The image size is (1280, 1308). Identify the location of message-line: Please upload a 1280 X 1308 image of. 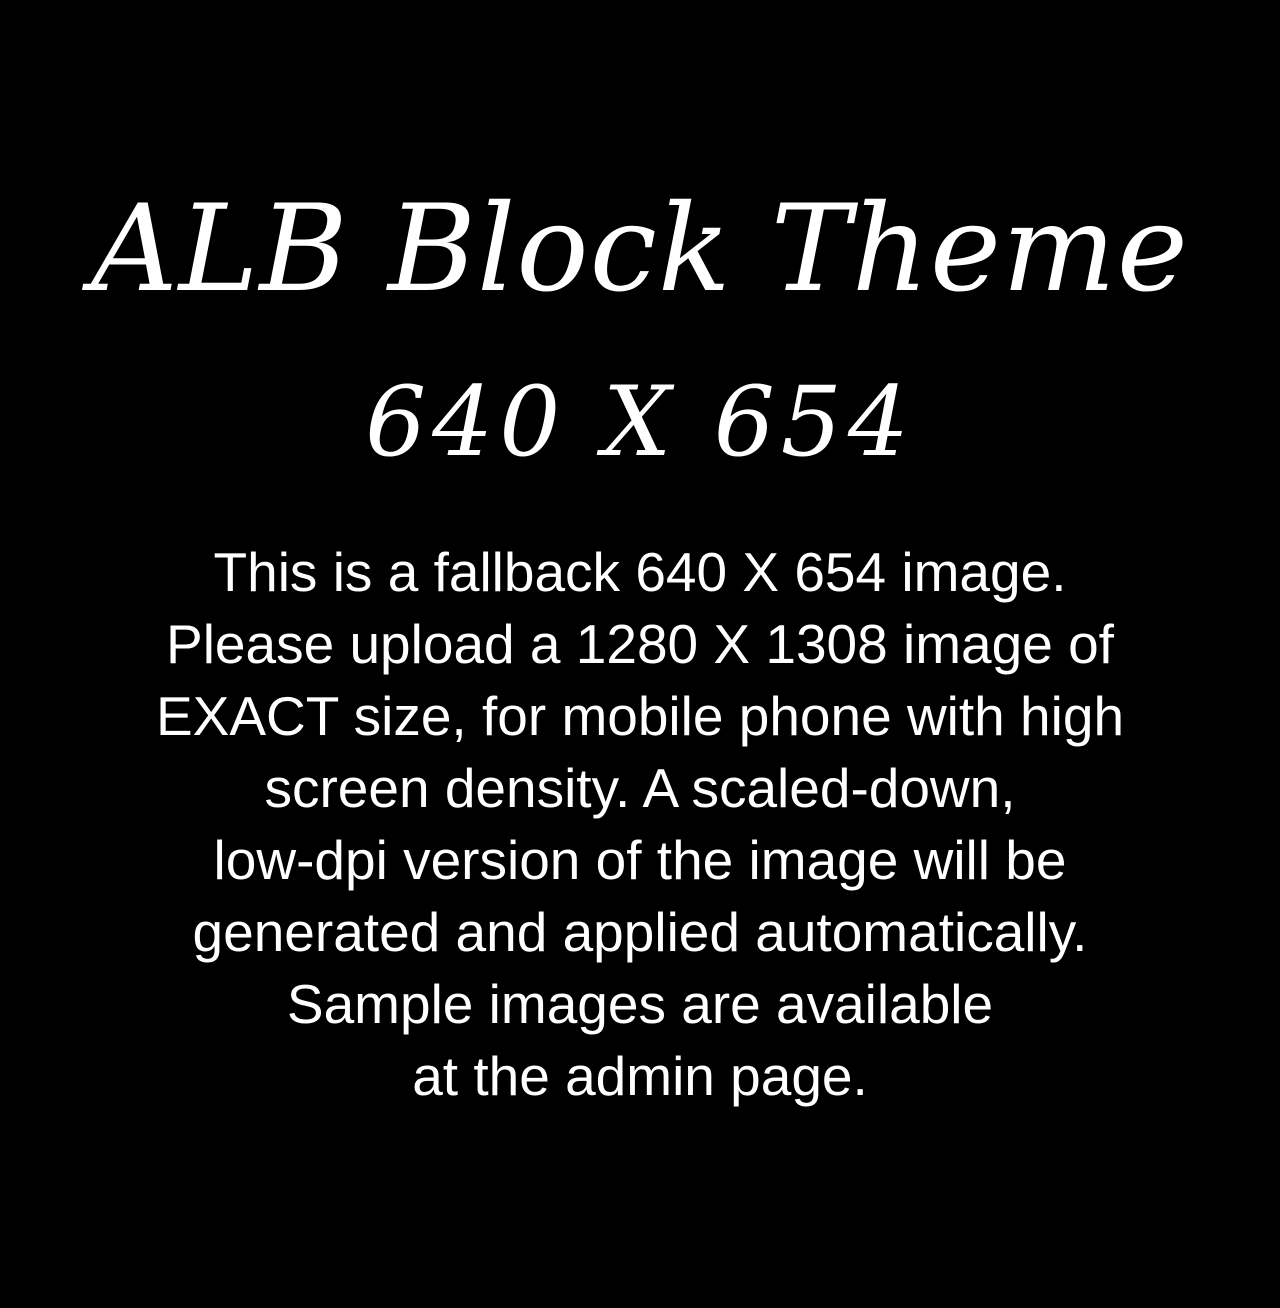
(640, 644).